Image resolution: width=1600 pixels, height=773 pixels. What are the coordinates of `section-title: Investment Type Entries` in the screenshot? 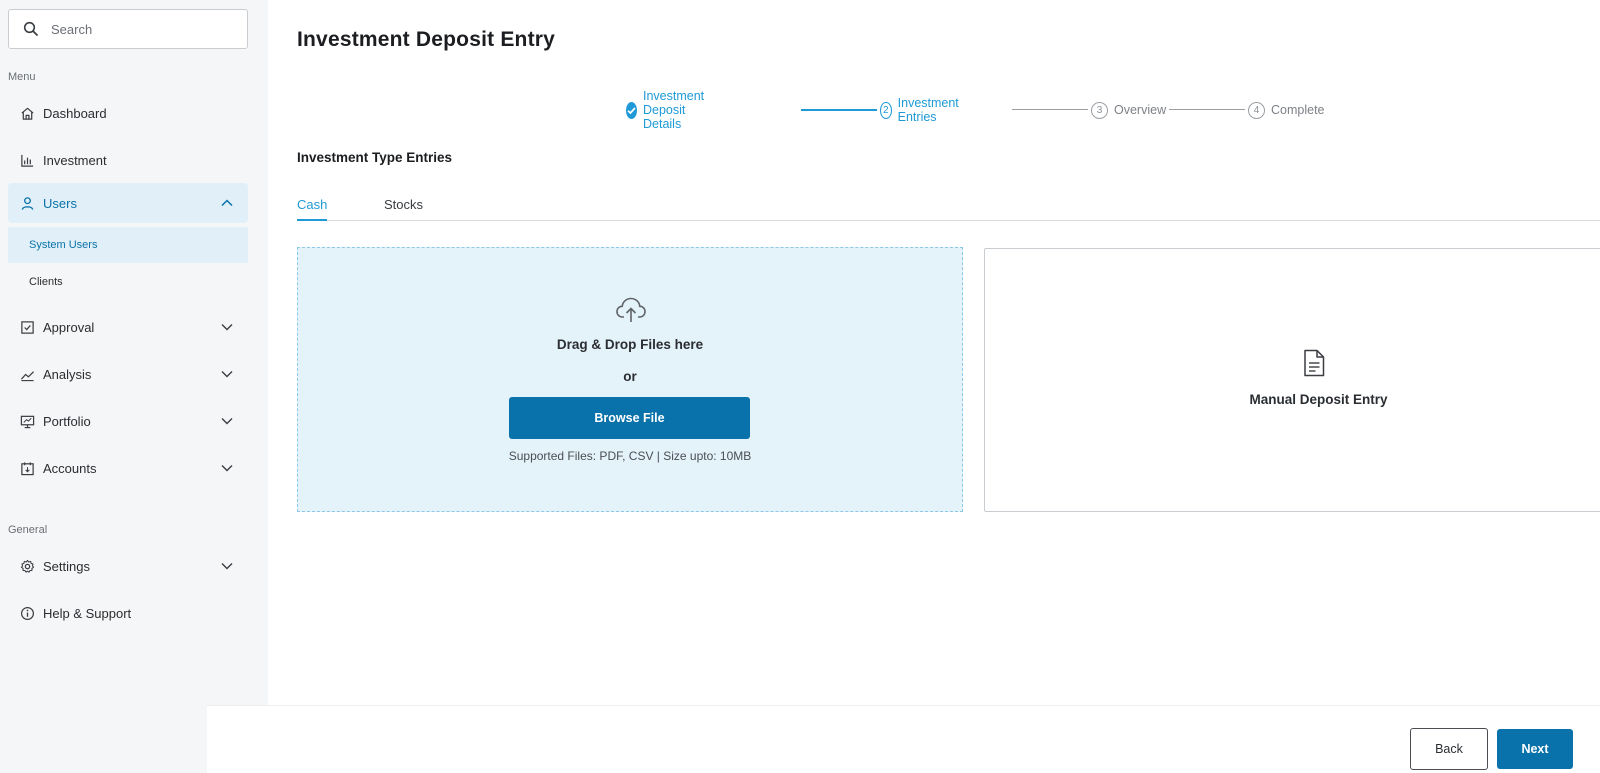 It's located at (375, 157).